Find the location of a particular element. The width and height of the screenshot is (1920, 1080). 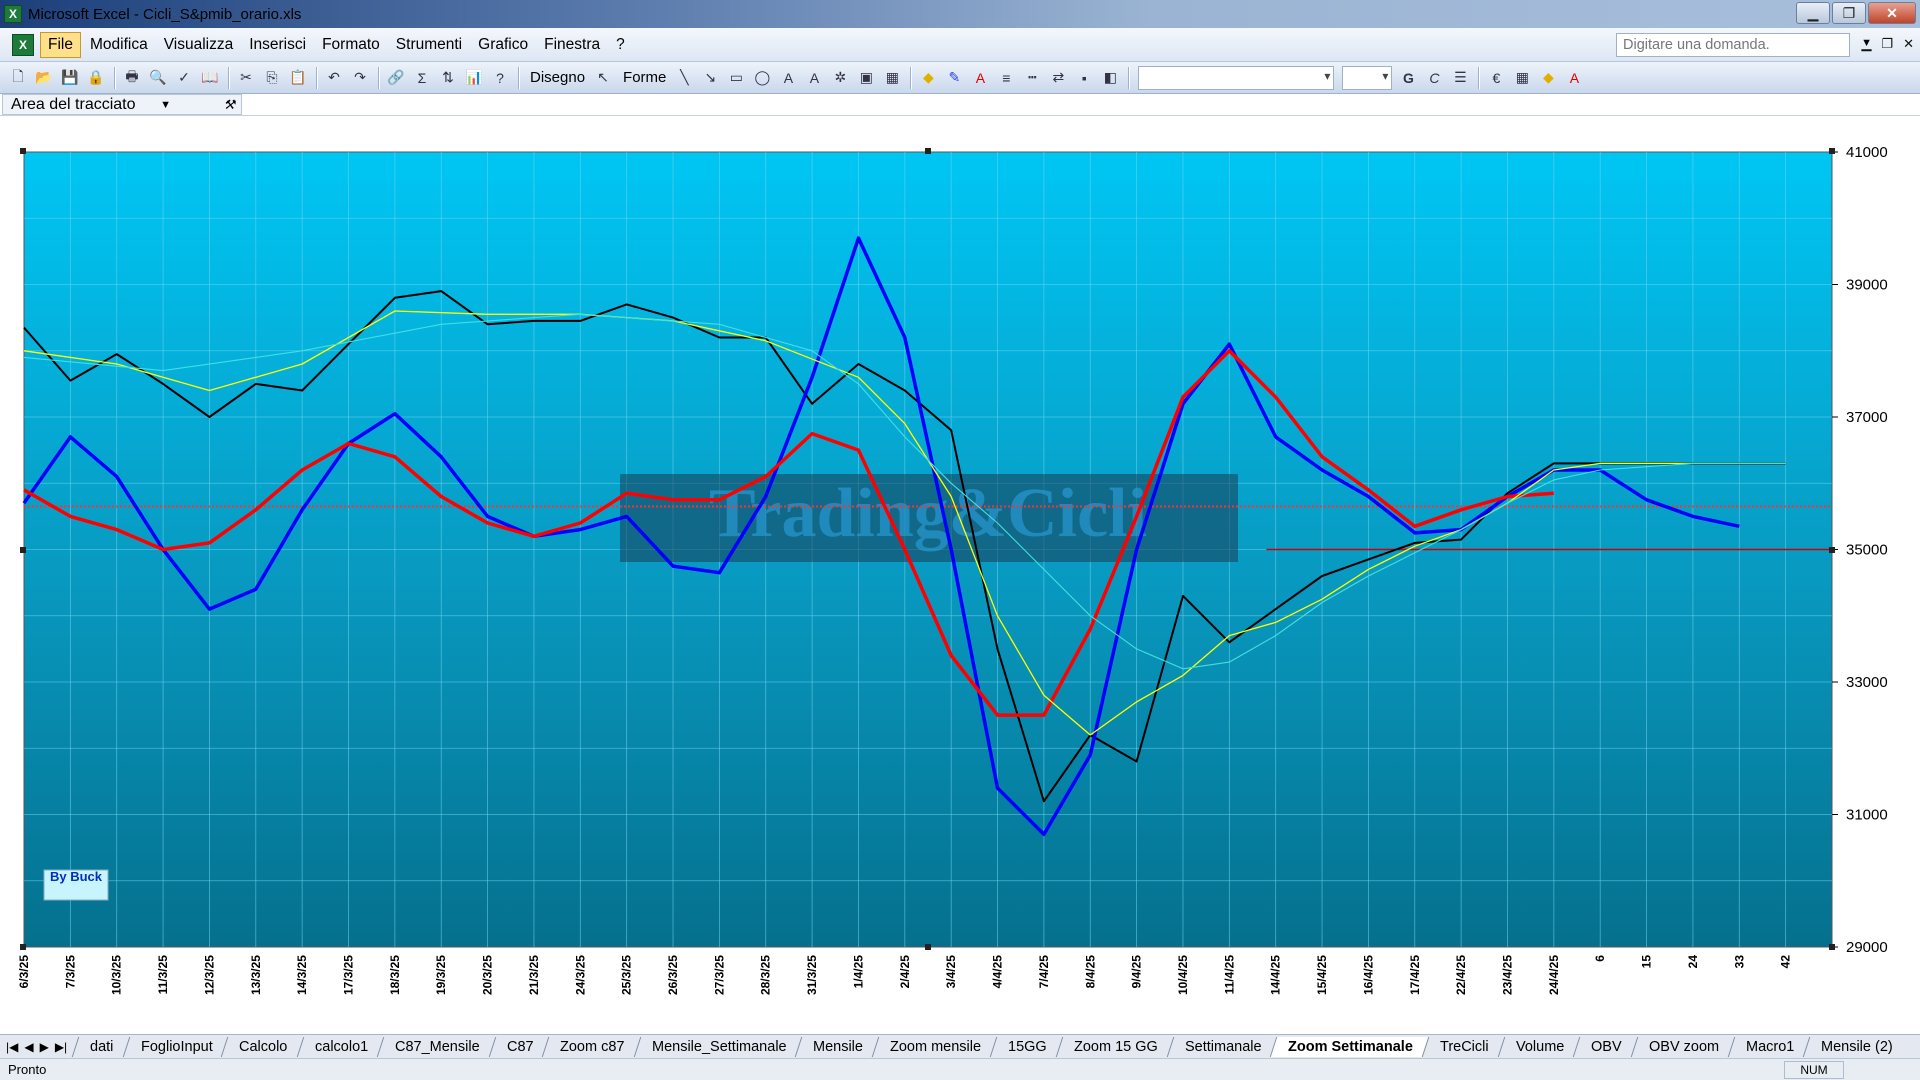

workbook-close-icon: ✕ is located at coordinates (1908, 44).